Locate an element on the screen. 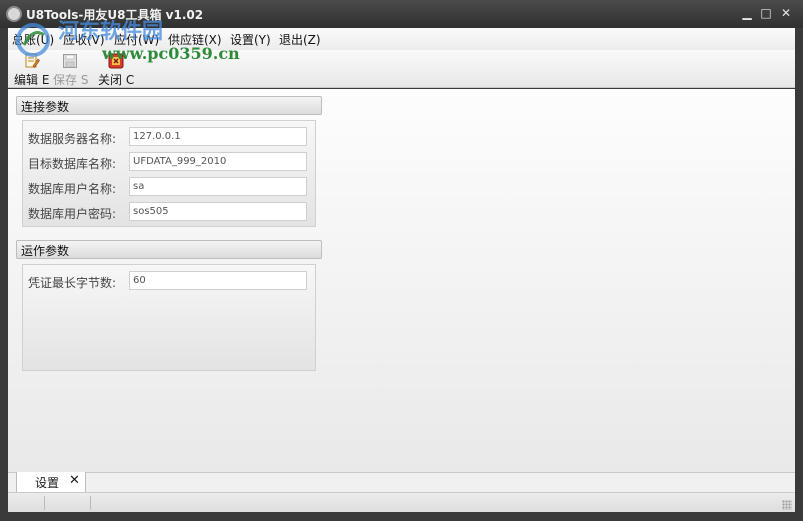 The height and width of the screenshot is (521, 803). tab-close-icon: ✕ is located at coordinates (74, 481).